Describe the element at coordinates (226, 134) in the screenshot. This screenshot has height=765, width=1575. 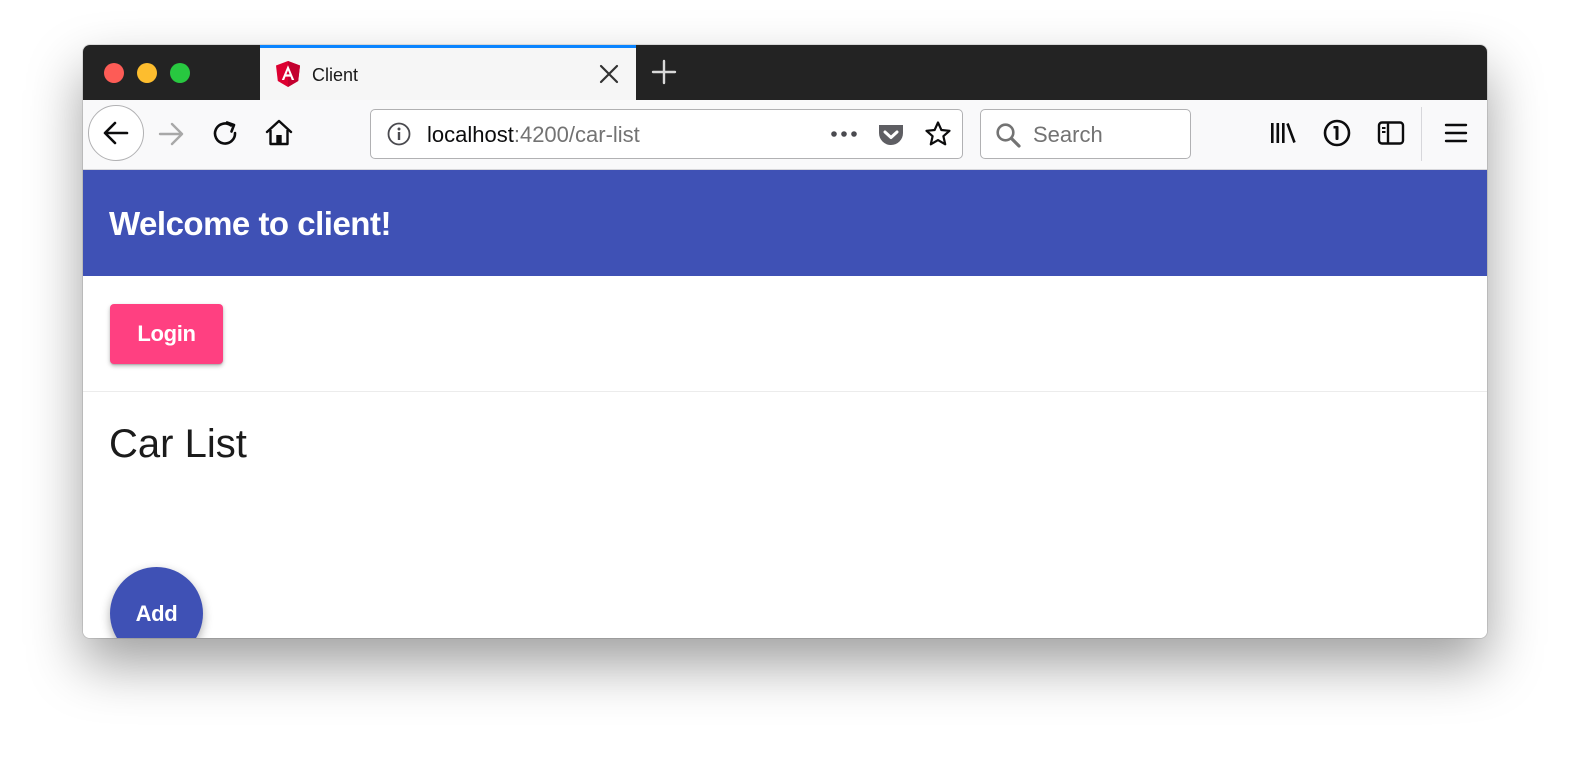
I see `reload-icon` at that location.